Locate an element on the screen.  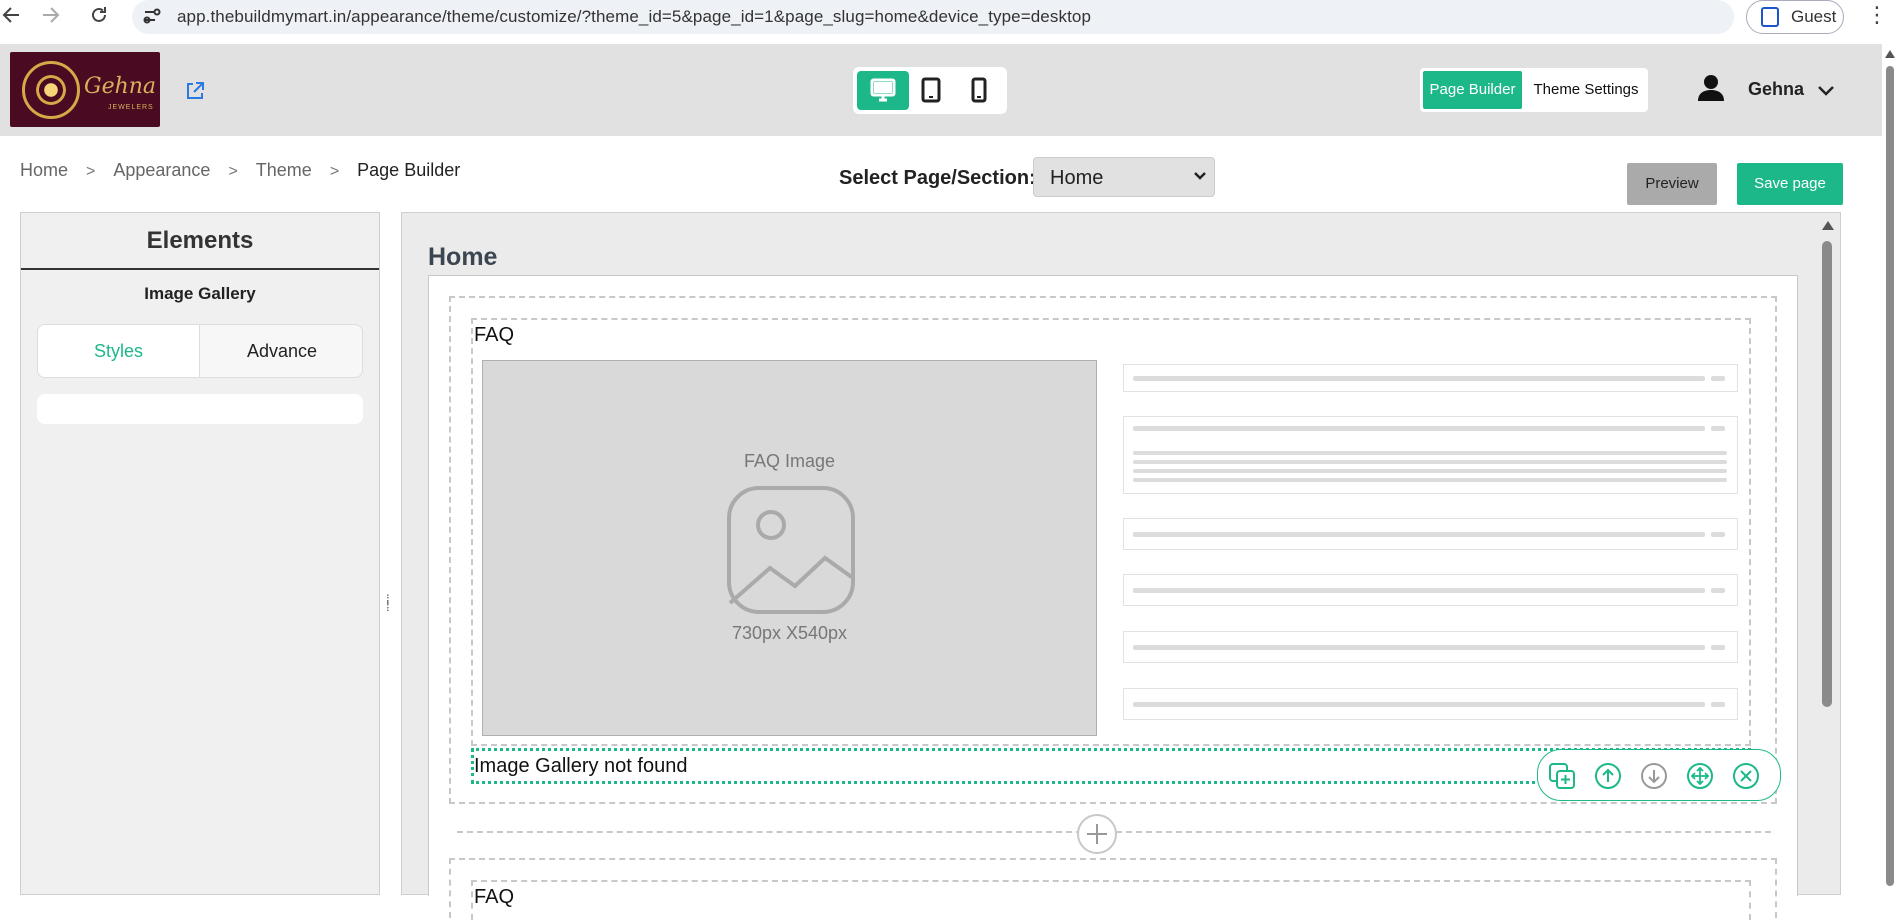
tab-advance: Advance is located at coordinates (281, 351).